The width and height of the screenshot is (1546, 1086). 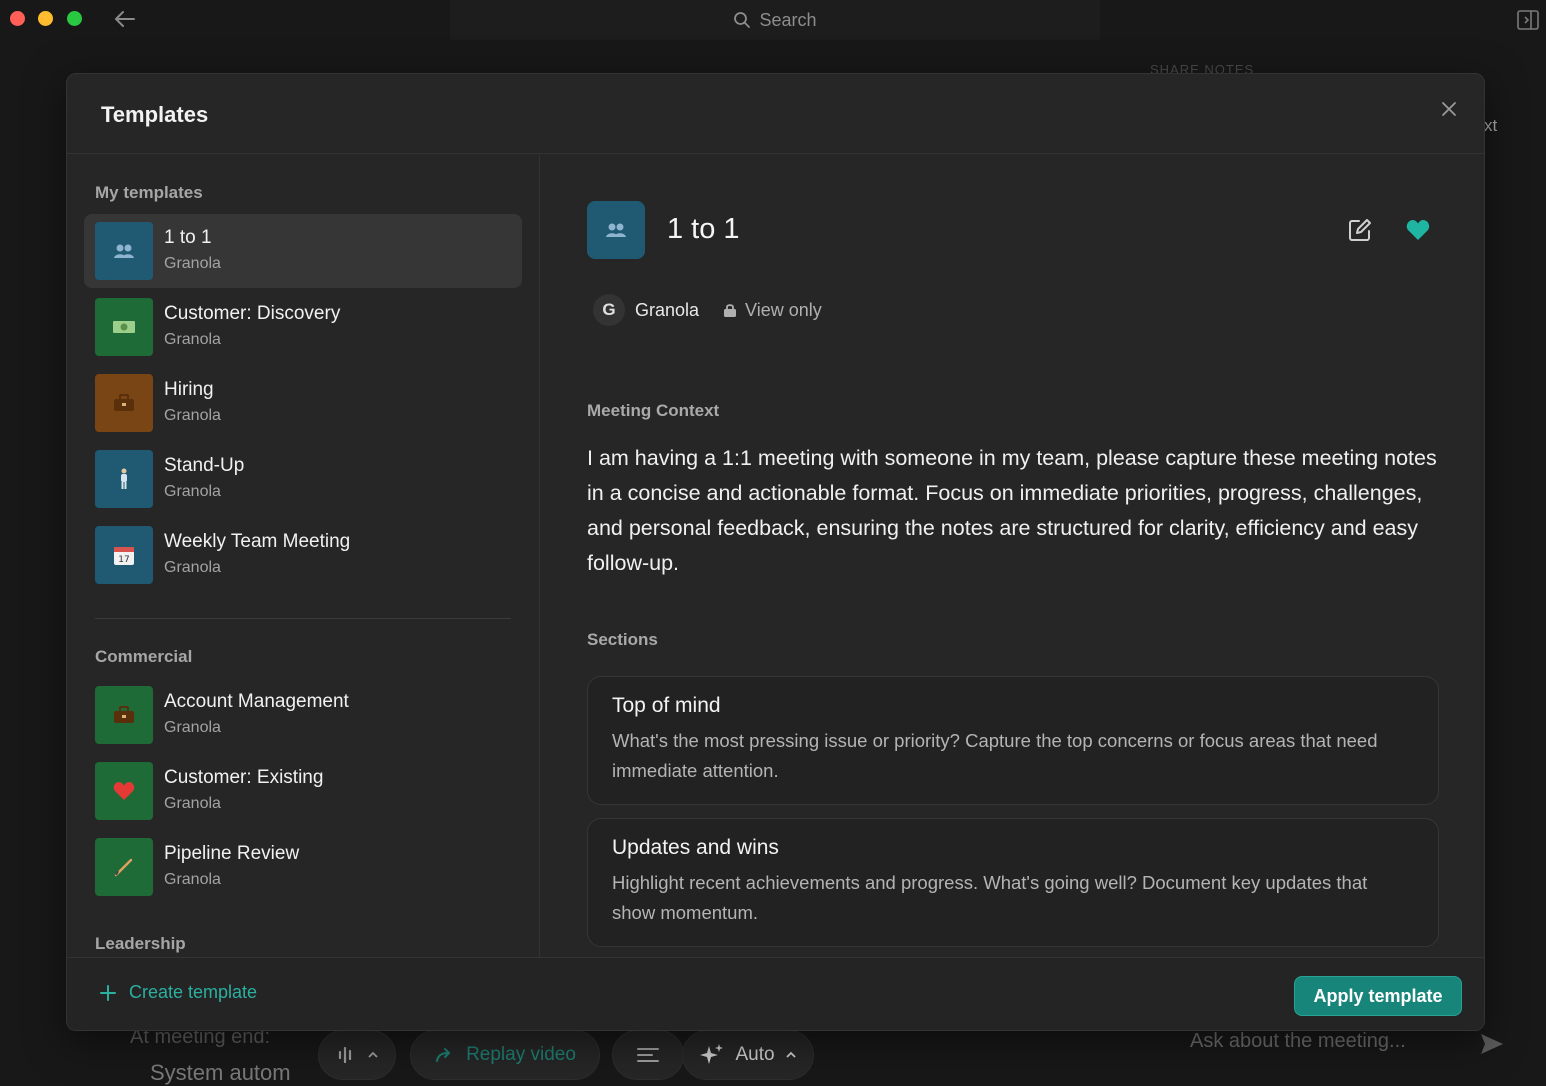 What do you see at coordinates (155, 114) in the screenshot?
I see `modal-title: Templates` at bounding box center [155, 114].